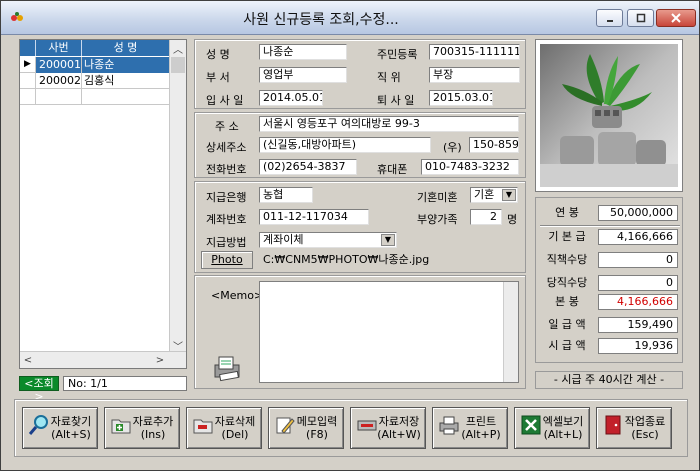 This screenshot has width=700, height=471. What do you see at coordinates (474, 75) in the screenshot?
I see `position-field: 부장` at bounding box center [474, 75].